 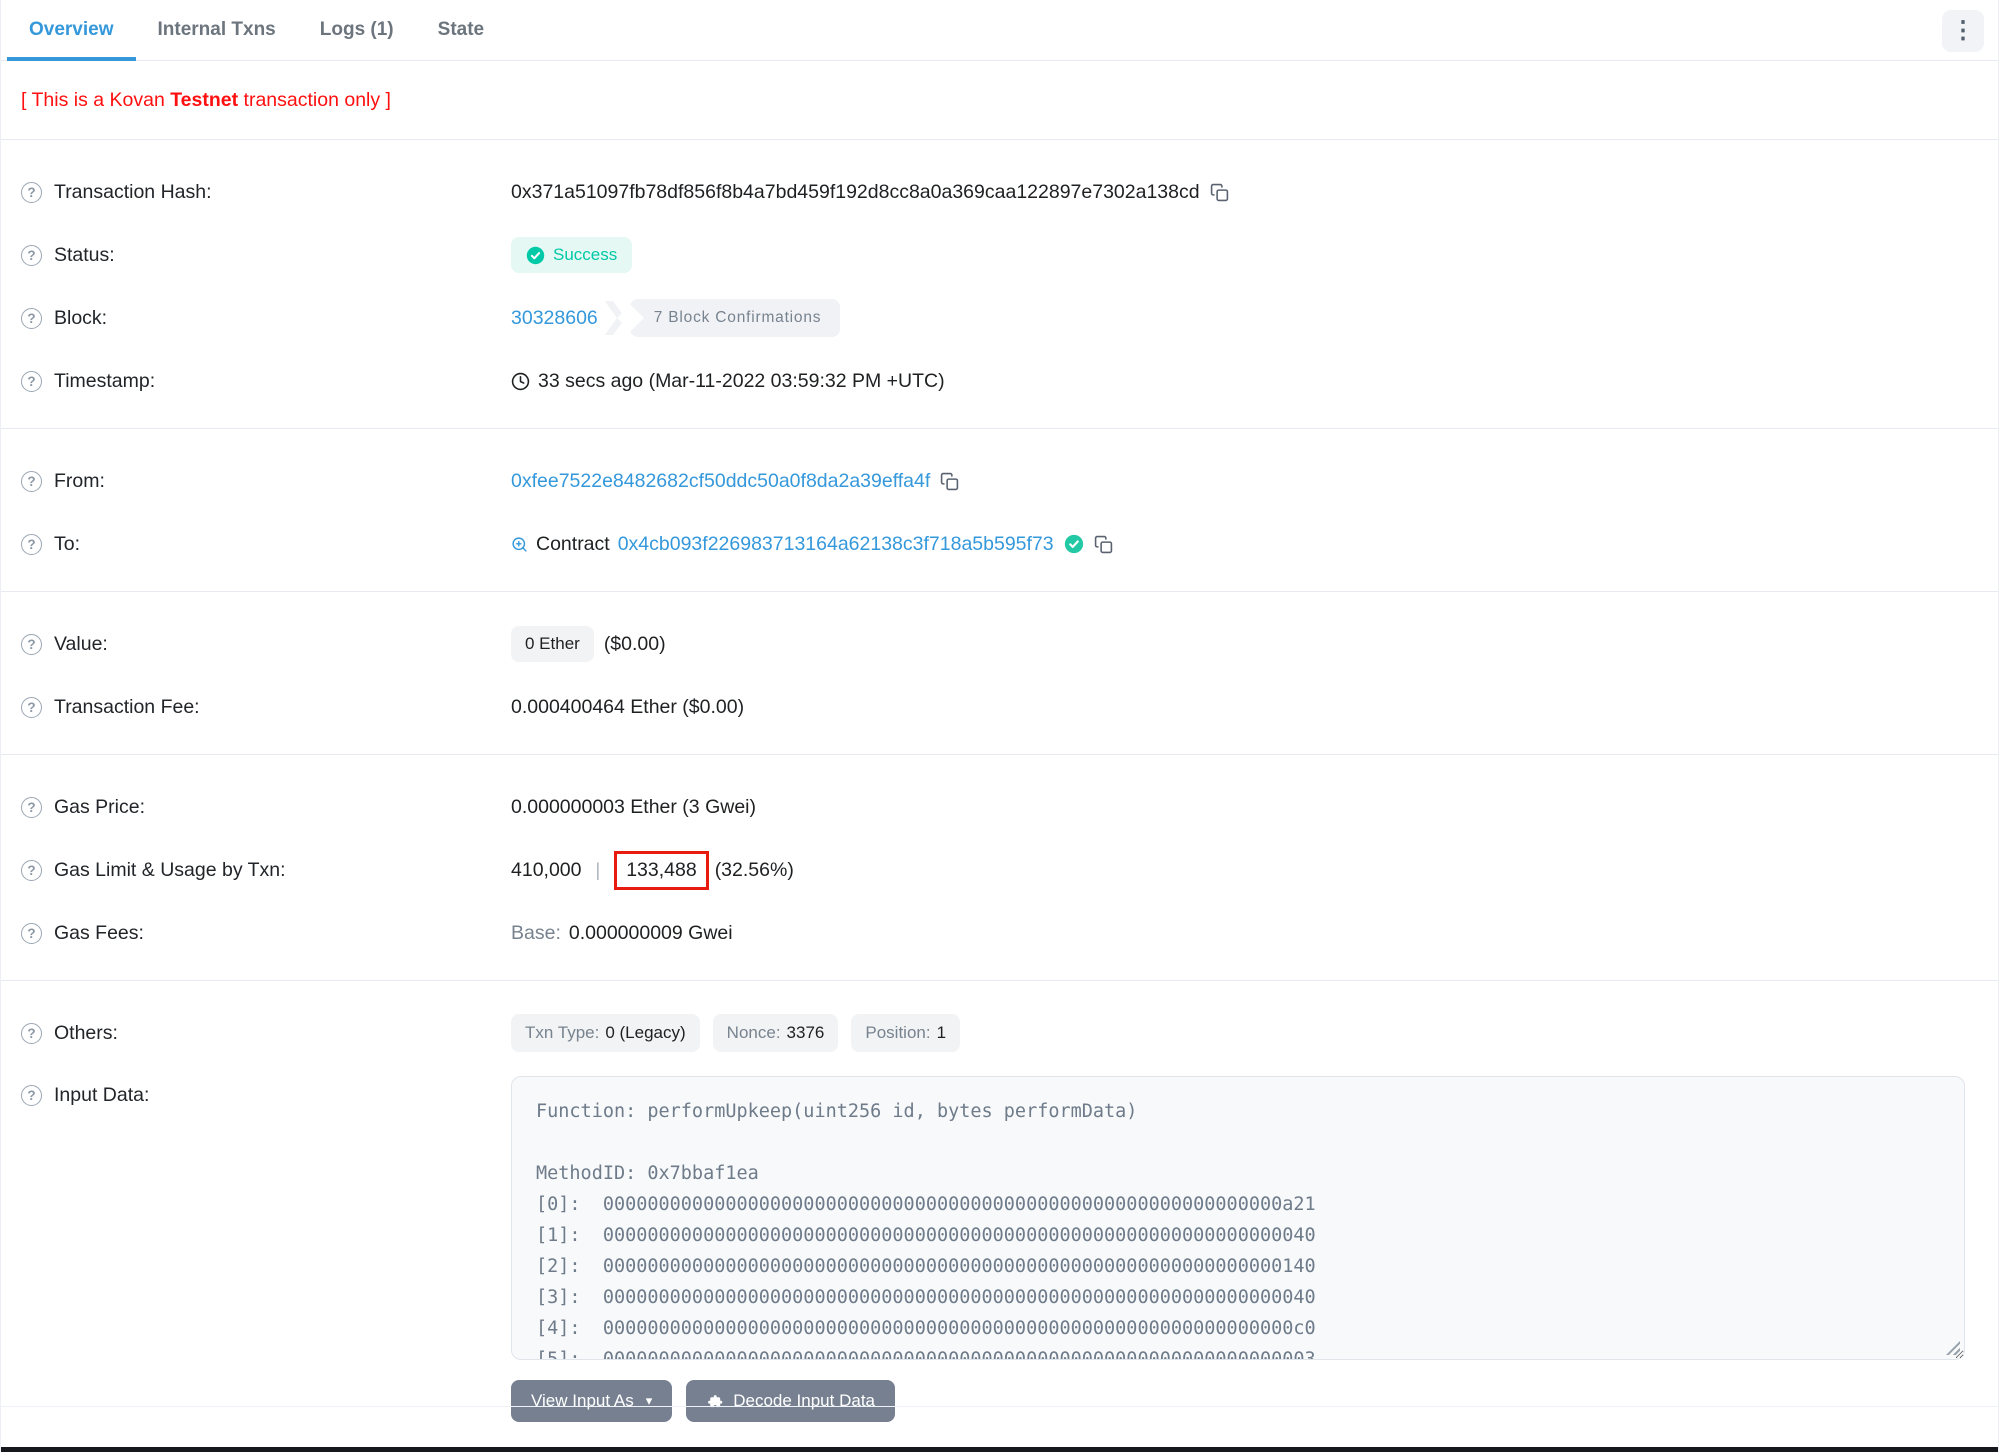 I want to click on gas-used-value: 133,488, so click(x=661, y=869).